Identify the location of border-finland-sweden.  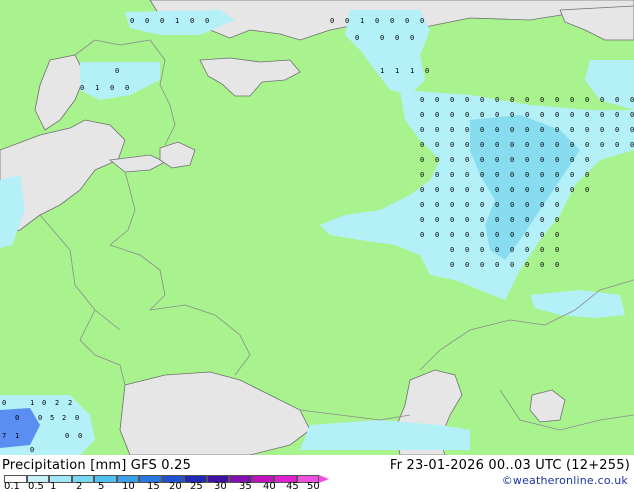
(85, 47).